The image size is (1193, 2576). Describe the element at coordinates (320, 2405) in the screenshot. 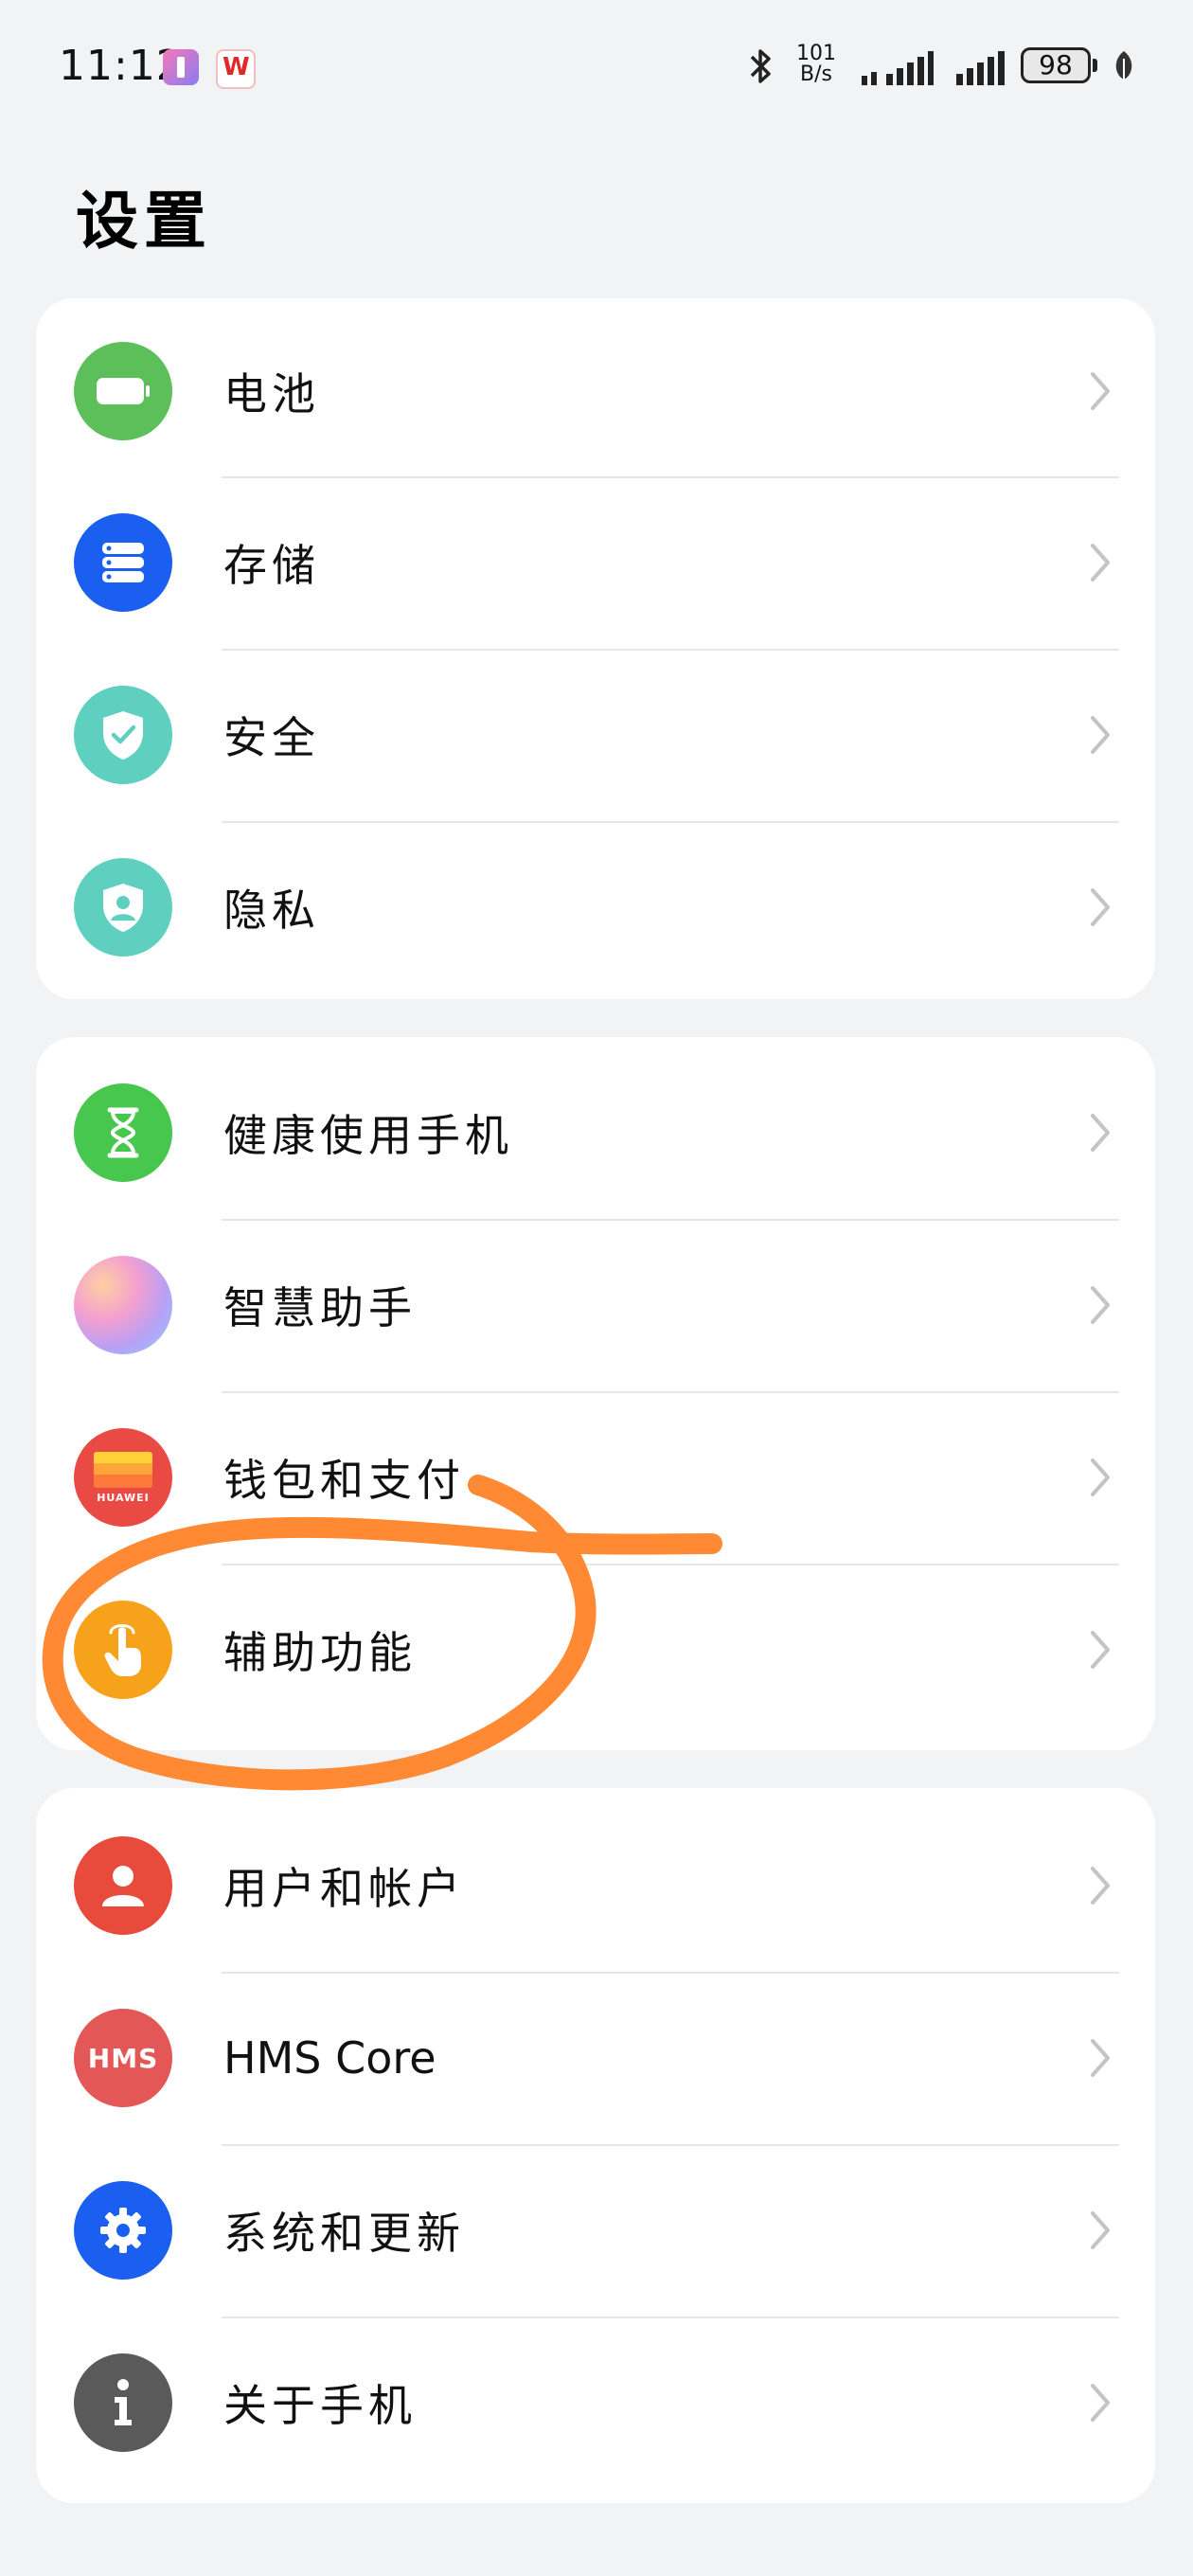

I see `settings-item-label: 关于手机` at that location.